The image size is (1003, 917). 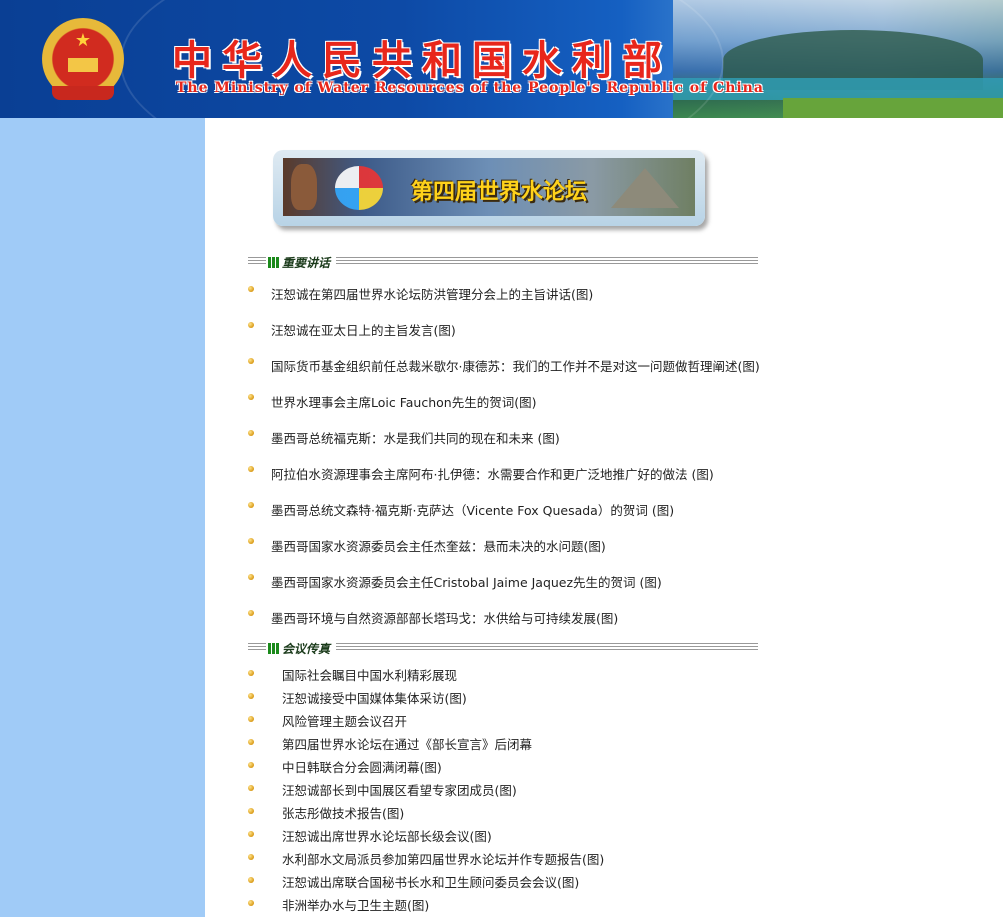 What do you see at coordinates (403, 401) in the screenshot?
I see `speech-link: 世界水理事会主席Loic Fauchon先生的贺词(图)` at bounding box center [403, 401].